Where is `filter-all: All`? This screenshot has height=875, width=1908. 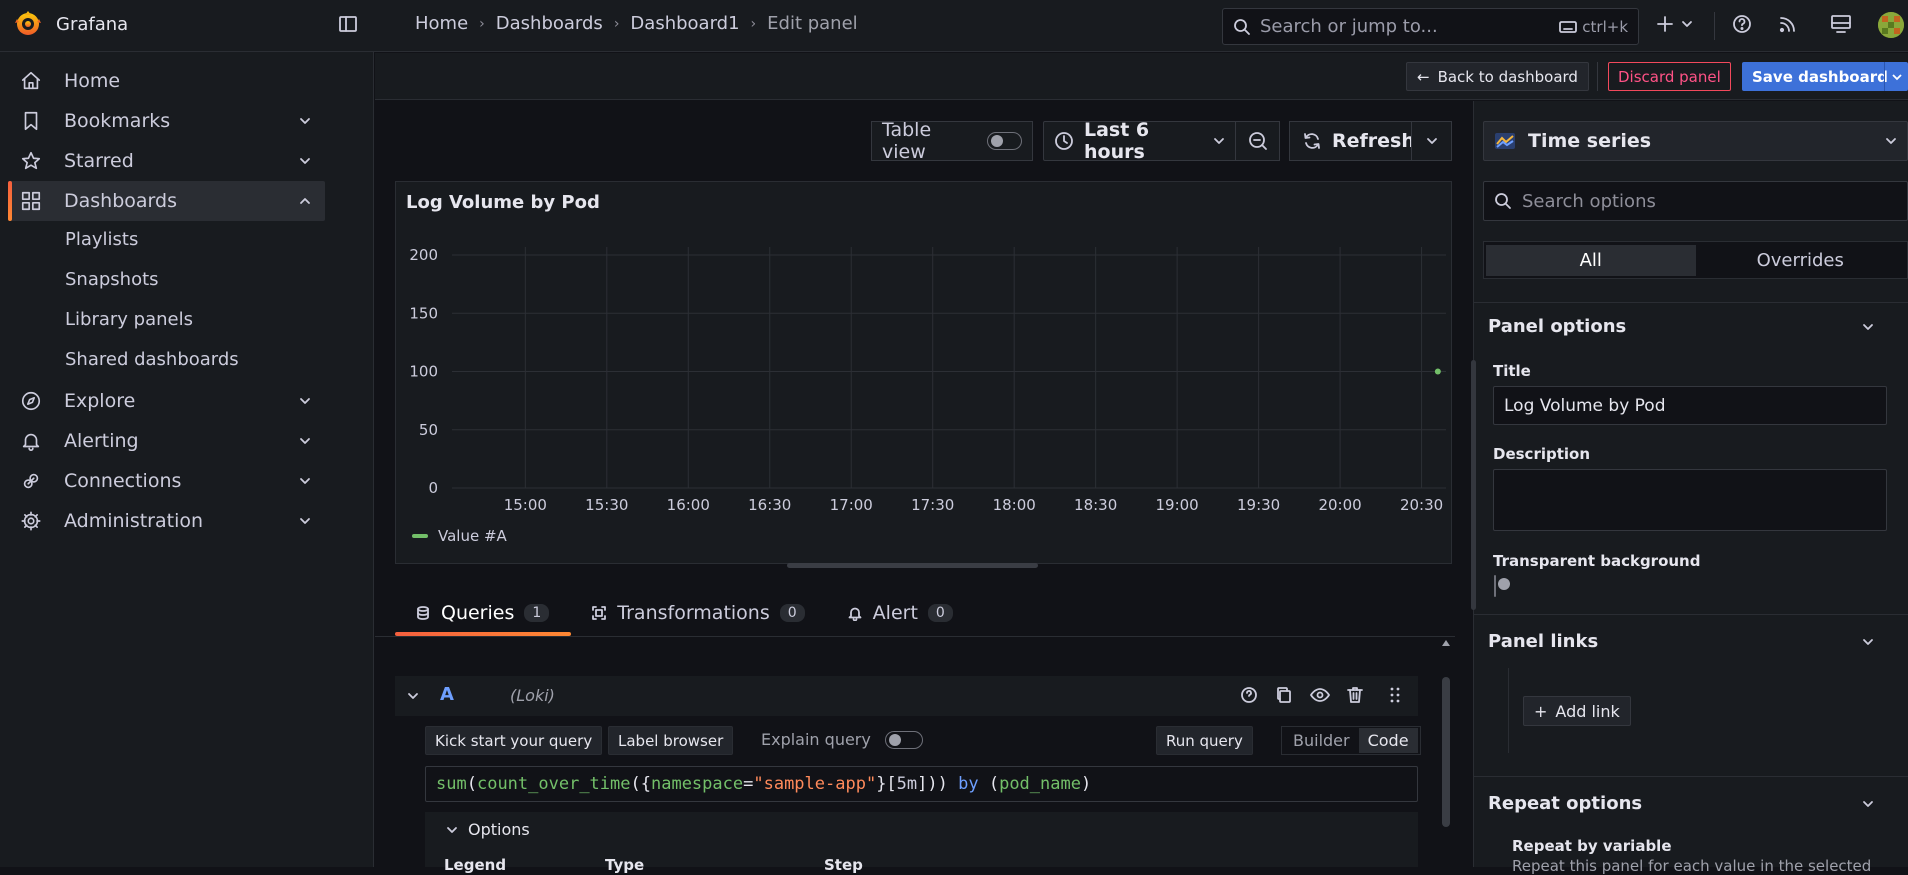 filter-all: All is located at coordinates (1591, 260).